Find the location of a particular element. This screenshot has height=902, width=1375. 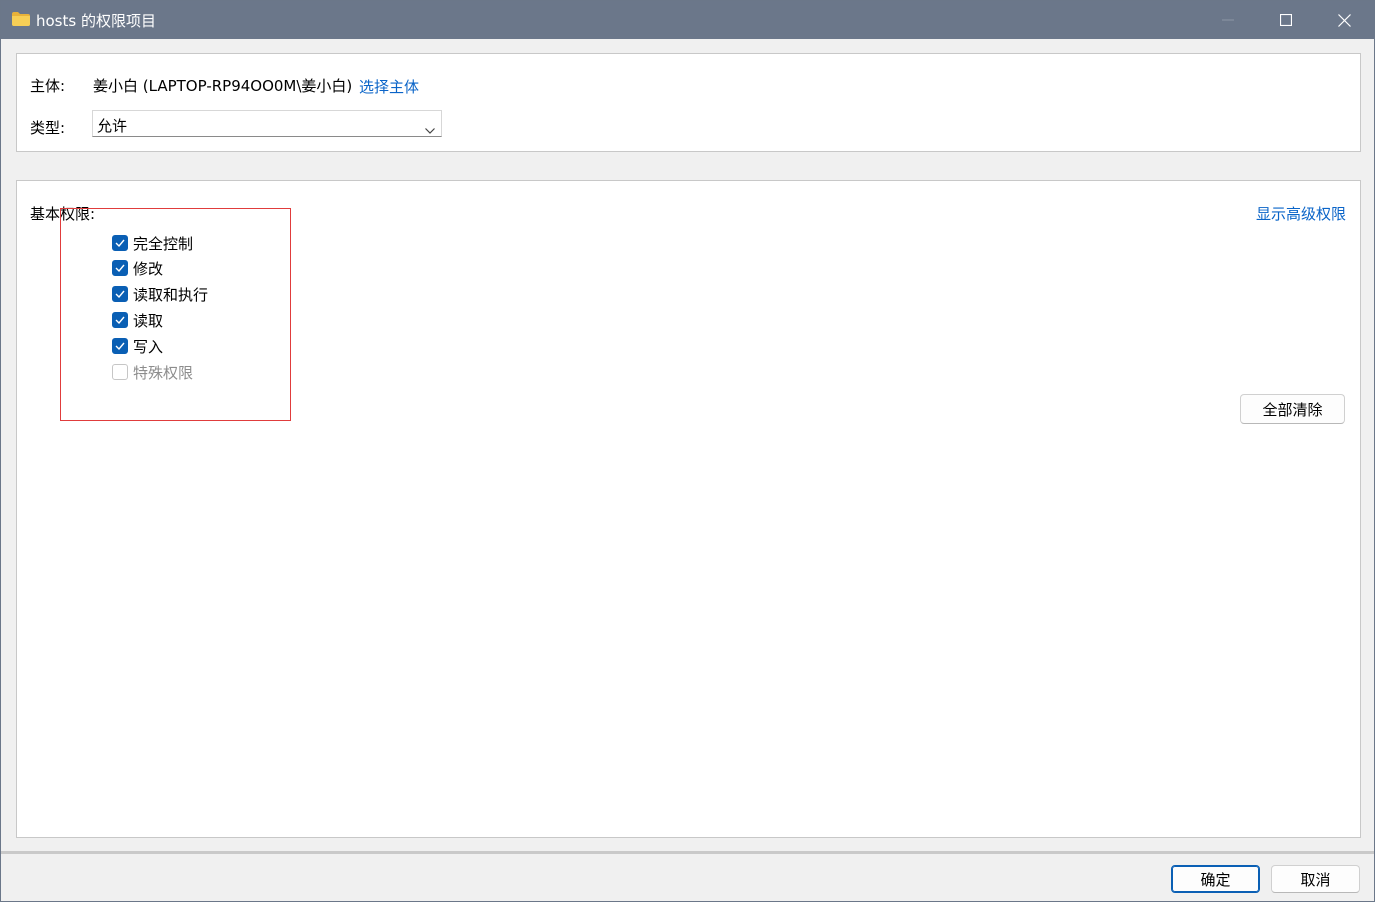

show-advanced-permissions-link: 显示高级权限 is located at coordinates (1301, 213).